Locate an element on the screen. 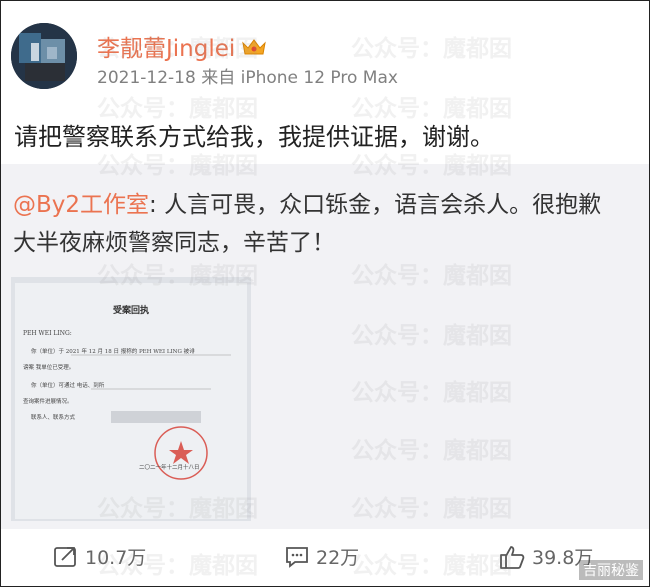 The width and height of the screenshot is (650, 587). mention-link: @By2工作室 is located at coordinates (81, 205).